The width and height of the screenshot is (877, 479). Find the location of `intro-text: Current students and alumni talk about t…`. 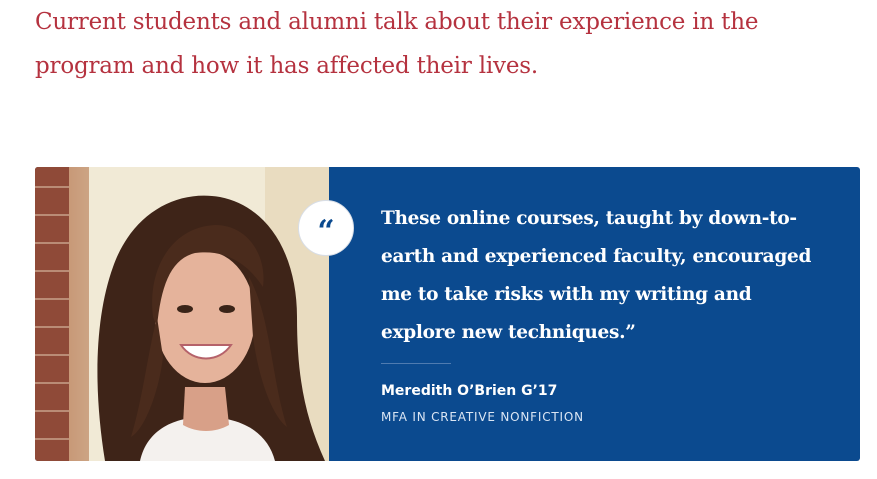

intro-text: Current students and alumni talk about t… is located at coordinates (397, 44).